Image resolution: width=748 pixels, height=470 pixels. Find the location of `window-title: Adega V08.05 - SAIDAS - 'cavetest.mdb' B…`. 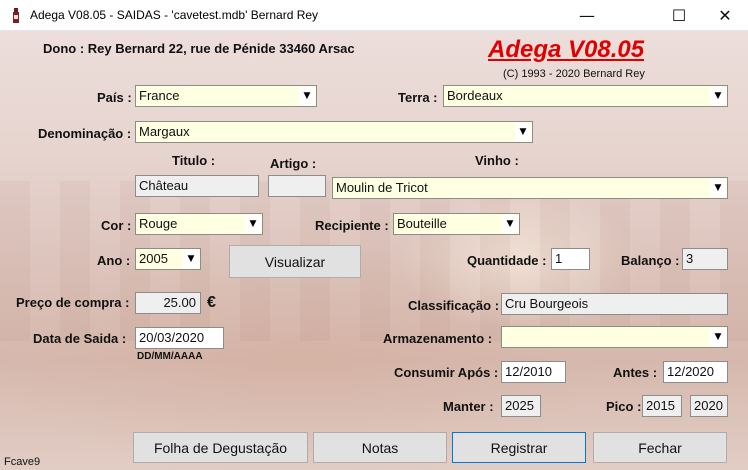

window-title: Adega V08.05 - SAIDAS - 'cavetest.mdb' B… is located at coordinates (174, 15).